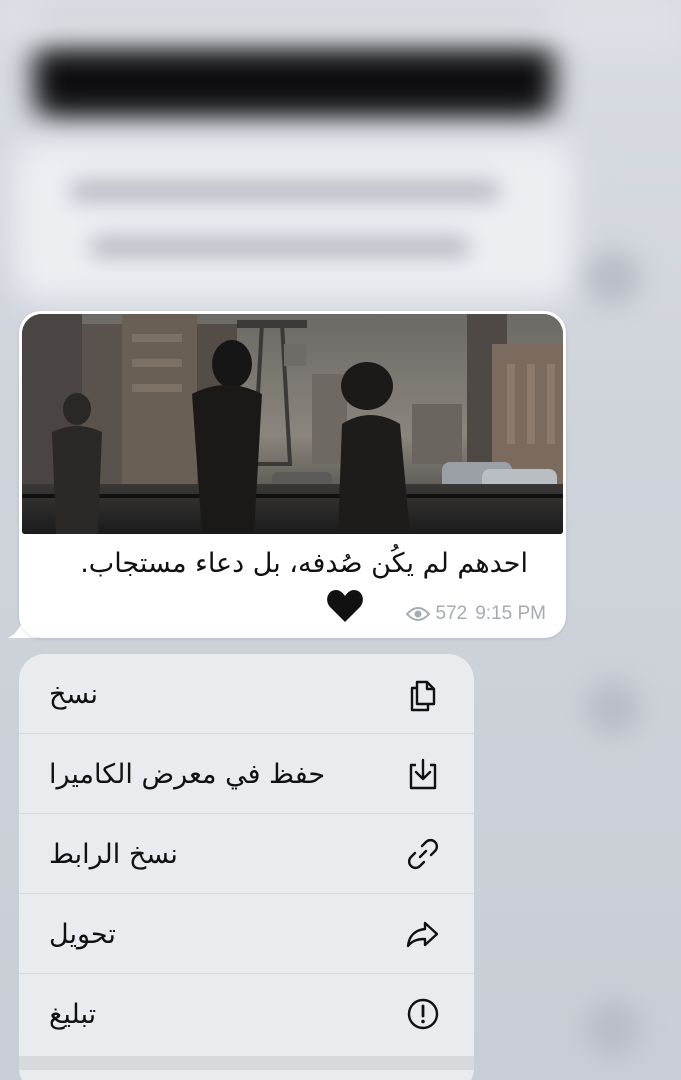 This screenshot has height=1080, width=681. Describe the element at coordinates (246, 854) in the screenshot. I see `menu-item-copy-link: نسخ الرابط` at that location.